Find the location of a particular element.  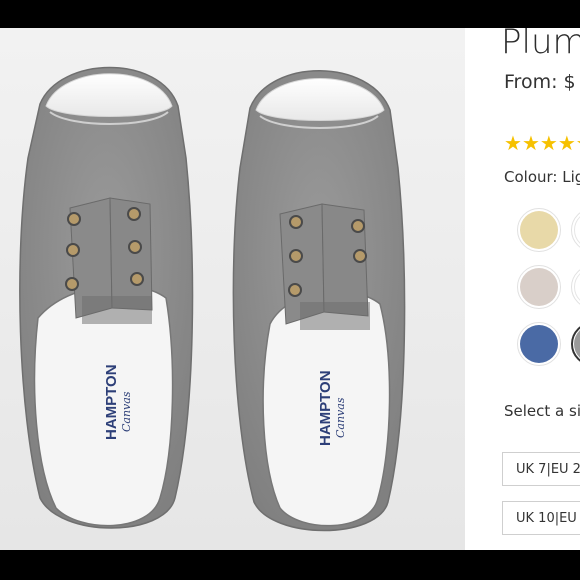

size-option-button: UK 10|EU is located at coordinates (541, 518).